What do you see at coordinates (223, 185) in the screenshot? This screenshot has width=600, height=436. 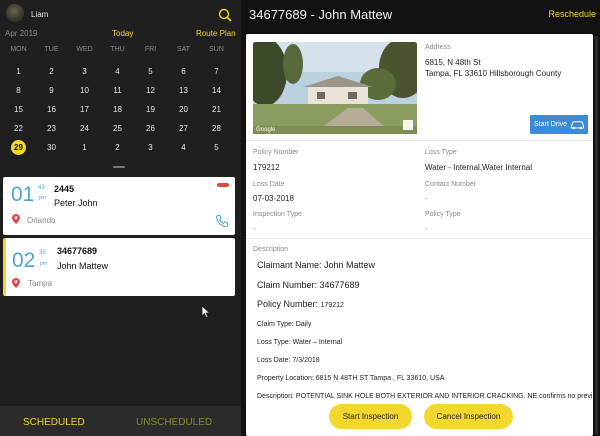 I see `status-indicator` at bounding box center [223, 185].